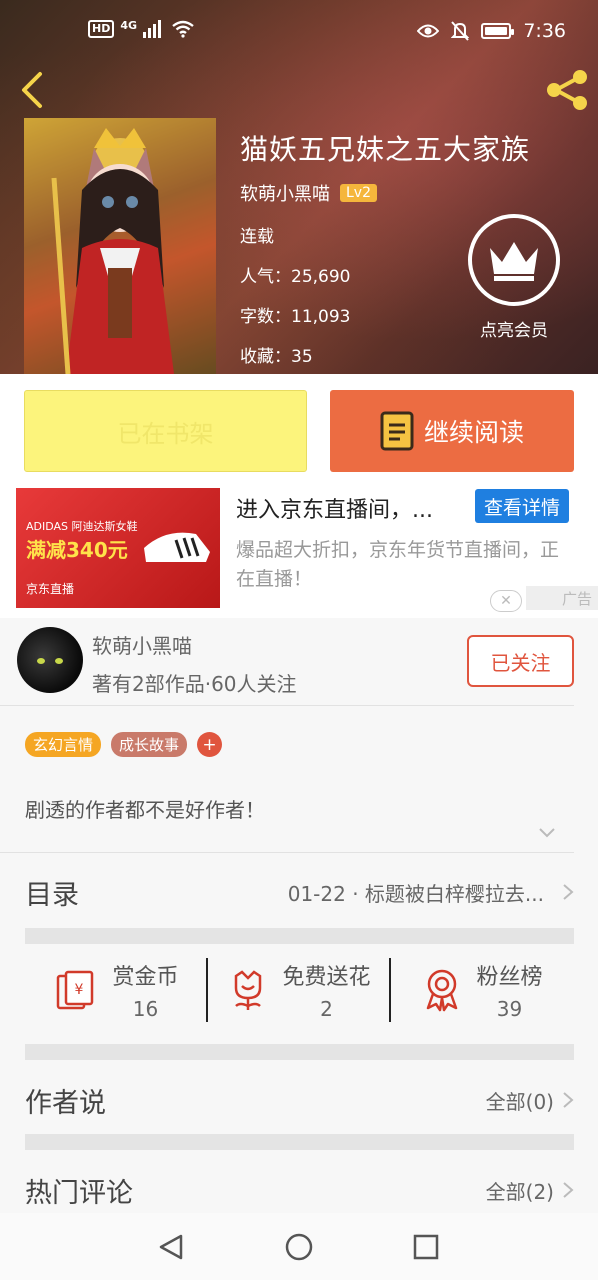 This screenshot has width=598, height=1280. I want to click on hd-badge: HD, so click(101, 29).